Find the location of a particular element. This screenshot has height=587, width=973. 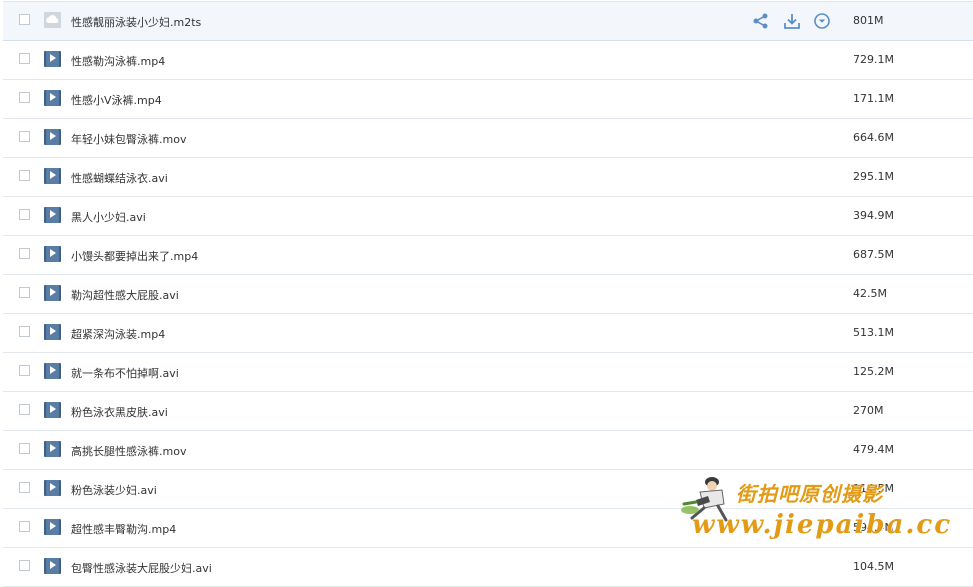

file-row: 性感小V泳裤.mp4 171.1M is located at coordinates (488, 99).